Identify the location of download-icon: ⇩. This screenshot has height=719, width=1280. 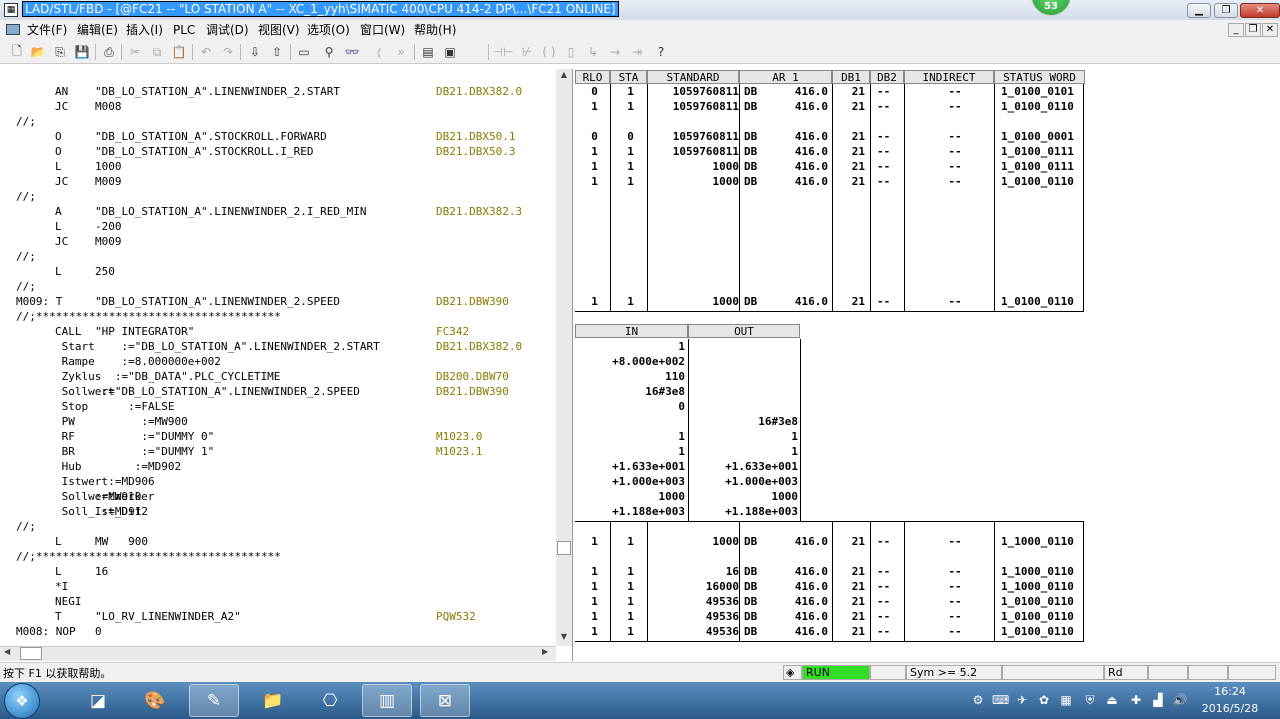
(255, 52).